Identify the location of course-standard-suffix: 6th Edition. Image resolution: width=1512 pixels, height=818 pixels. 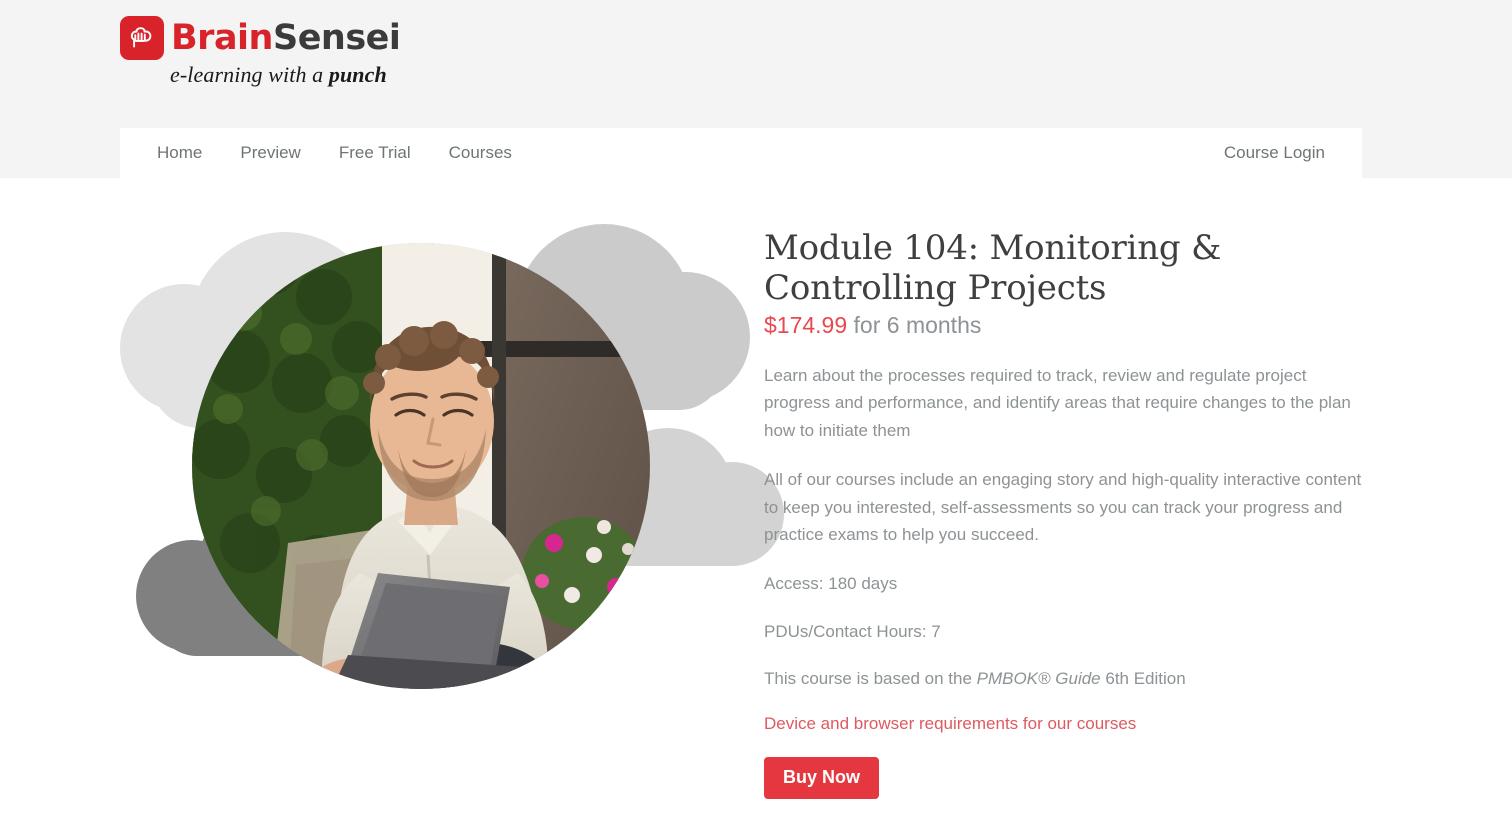
(1143, 678).